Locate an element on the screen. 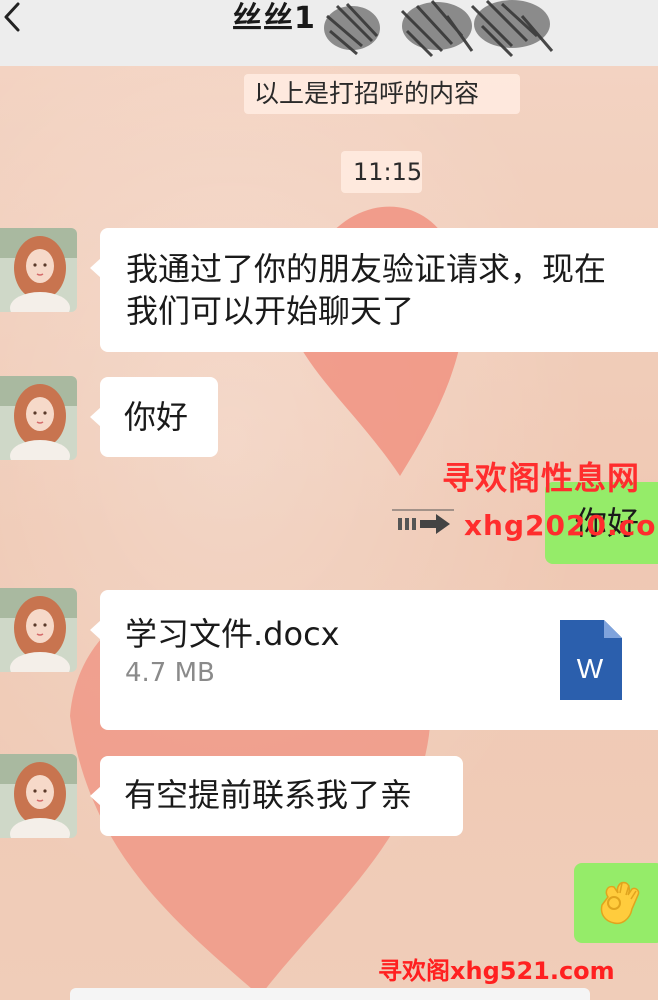 Image resolution: width=658 pixels, height=1000 pixels. message-text-line2: 我们可以开始聊天了 is located at coordinates (270, 311).